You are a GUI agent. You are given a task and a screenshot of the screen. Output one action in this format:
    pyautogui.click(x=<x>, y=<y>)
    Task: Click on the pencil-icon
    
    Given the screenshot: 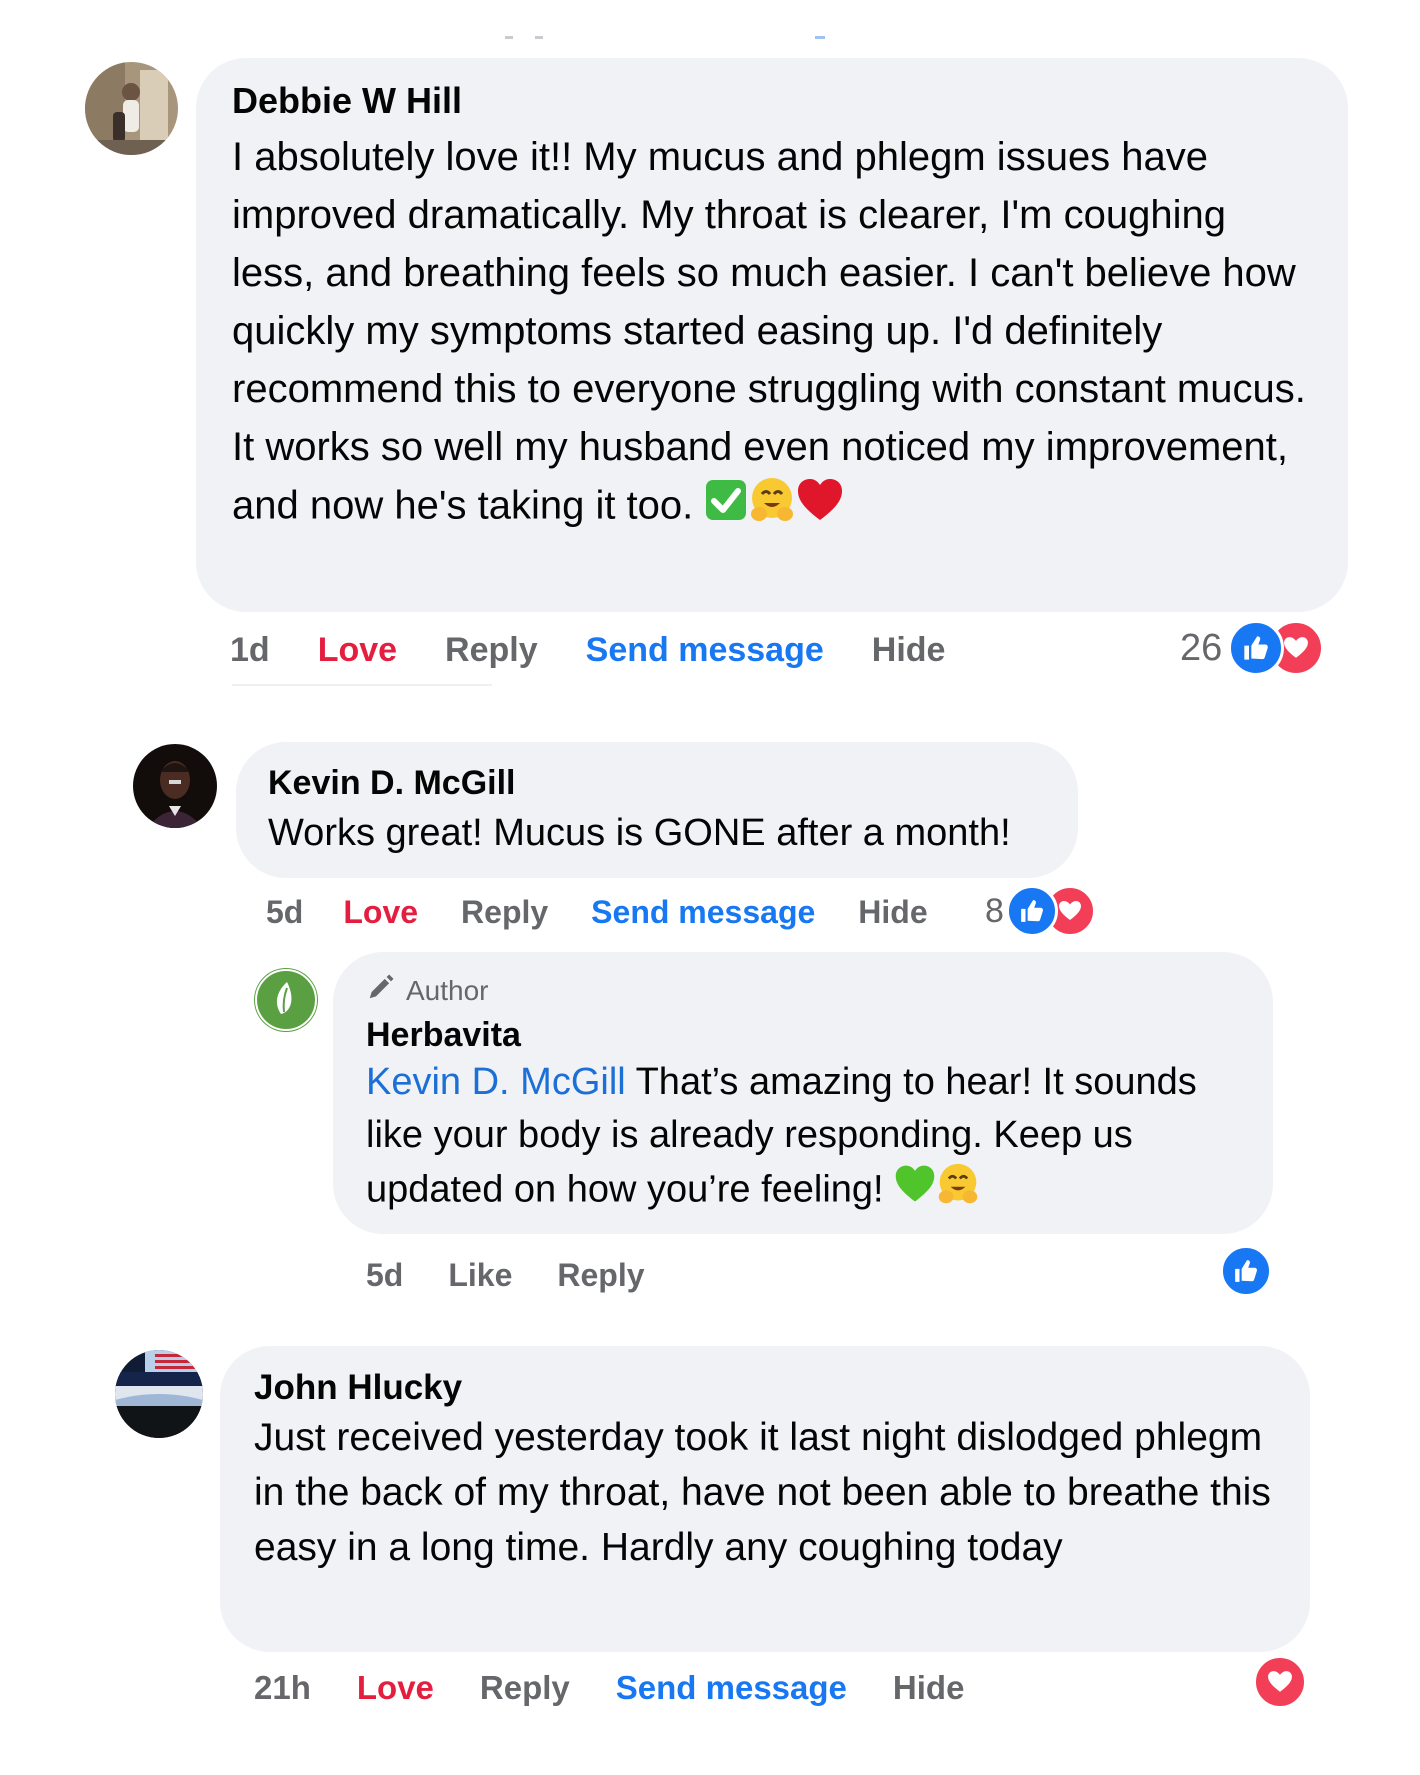 What is the action you would take?
    pyautogui.click(x=381, y=990)
    